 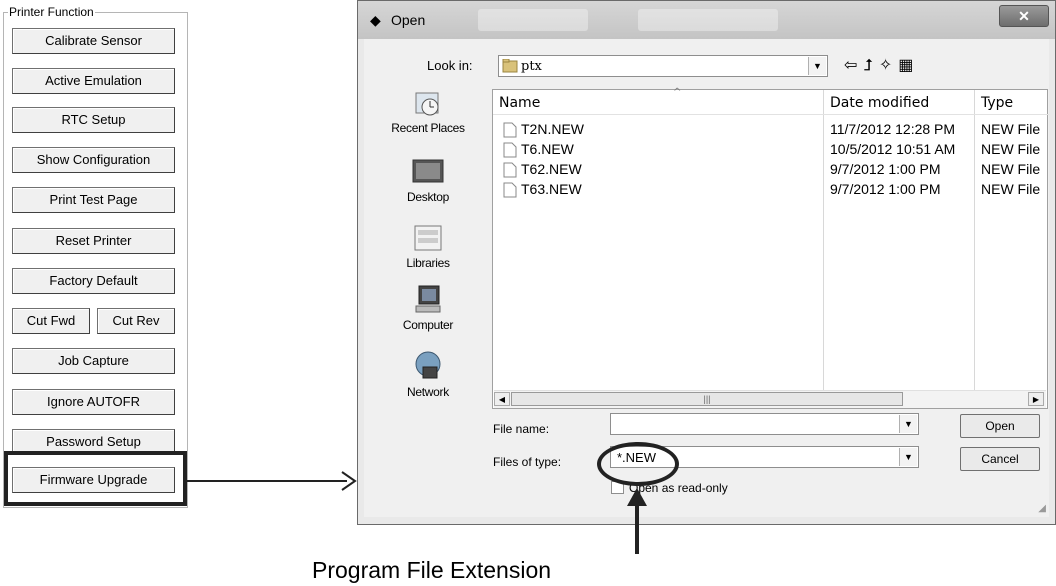 I want to click on annotation-label: Program File Extension, so click(x=432, y=570).